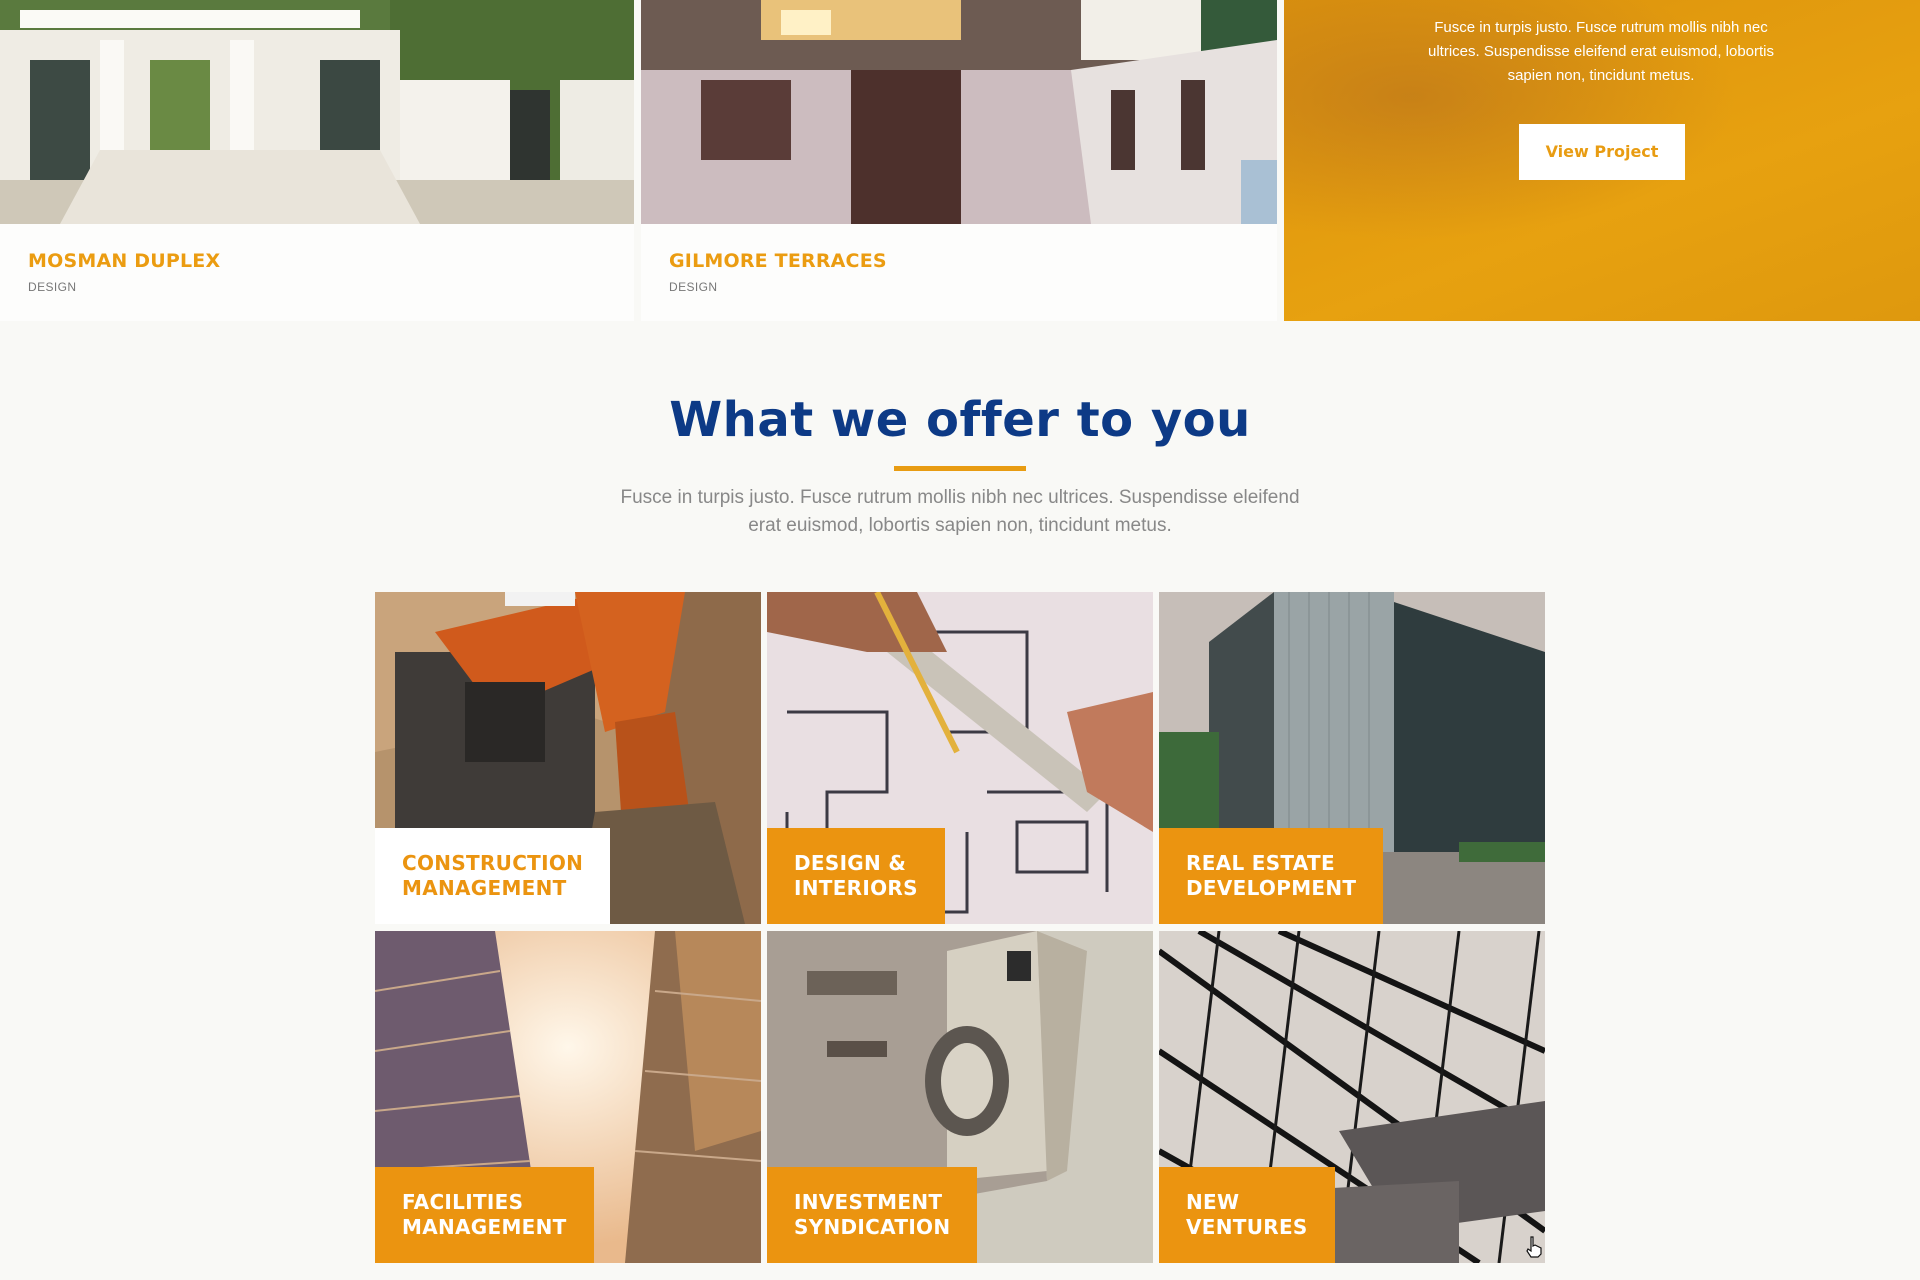  I want to click on service-label: CONSTRUCTION MANAGEMENT, so click(493, 876).